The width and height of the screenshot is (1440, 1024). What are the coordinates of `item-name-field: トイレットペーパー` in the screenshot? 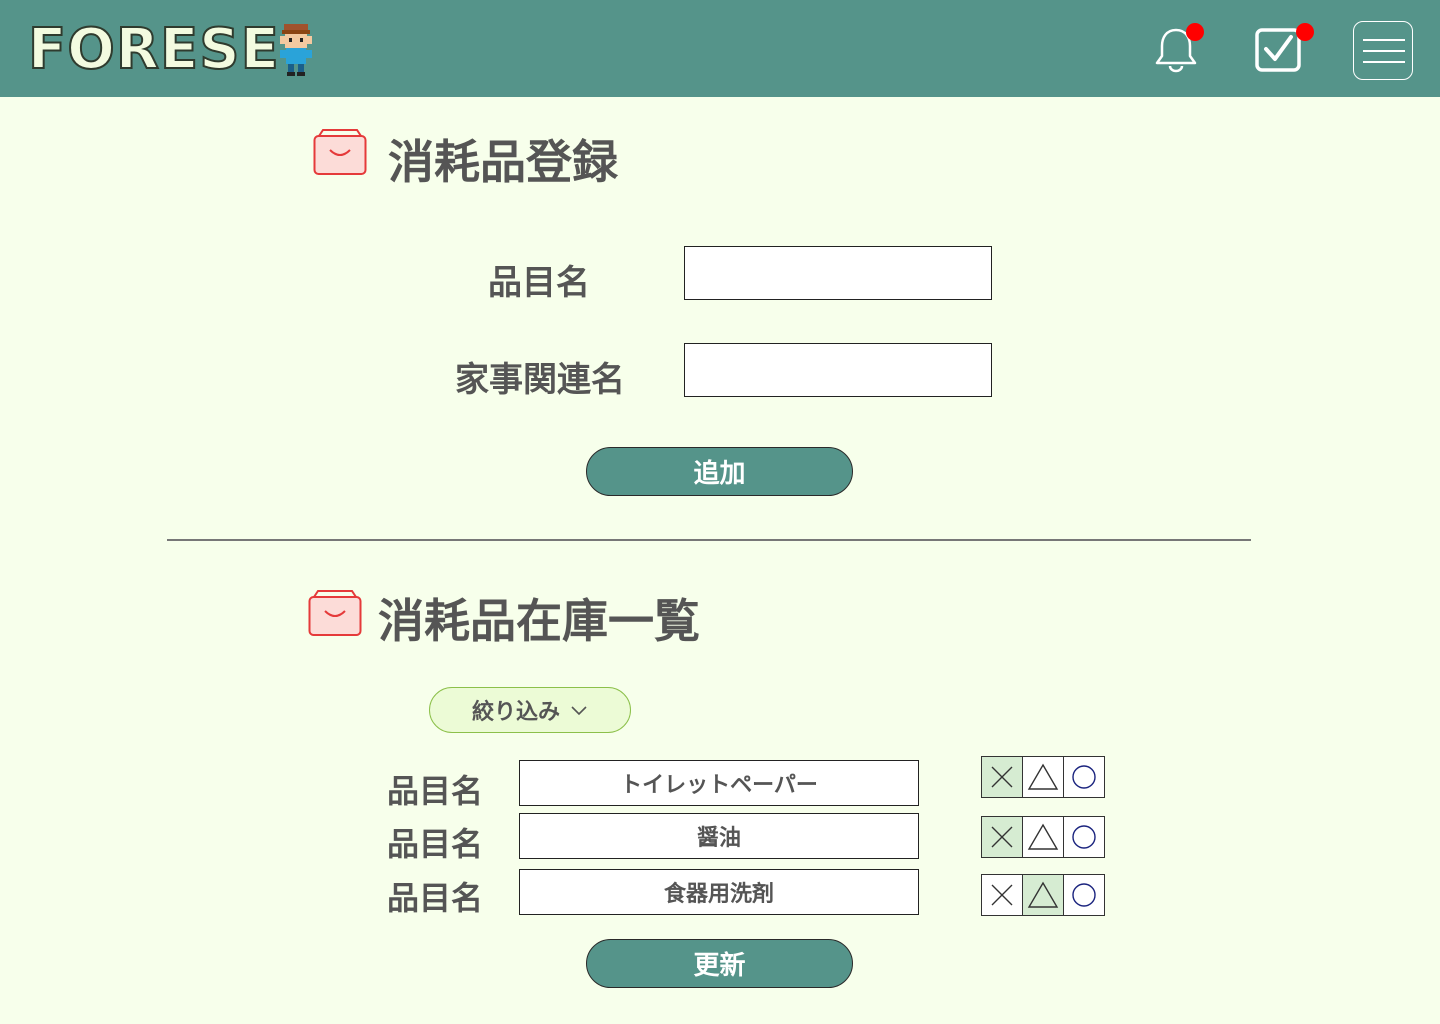 It's located at (719, 783).